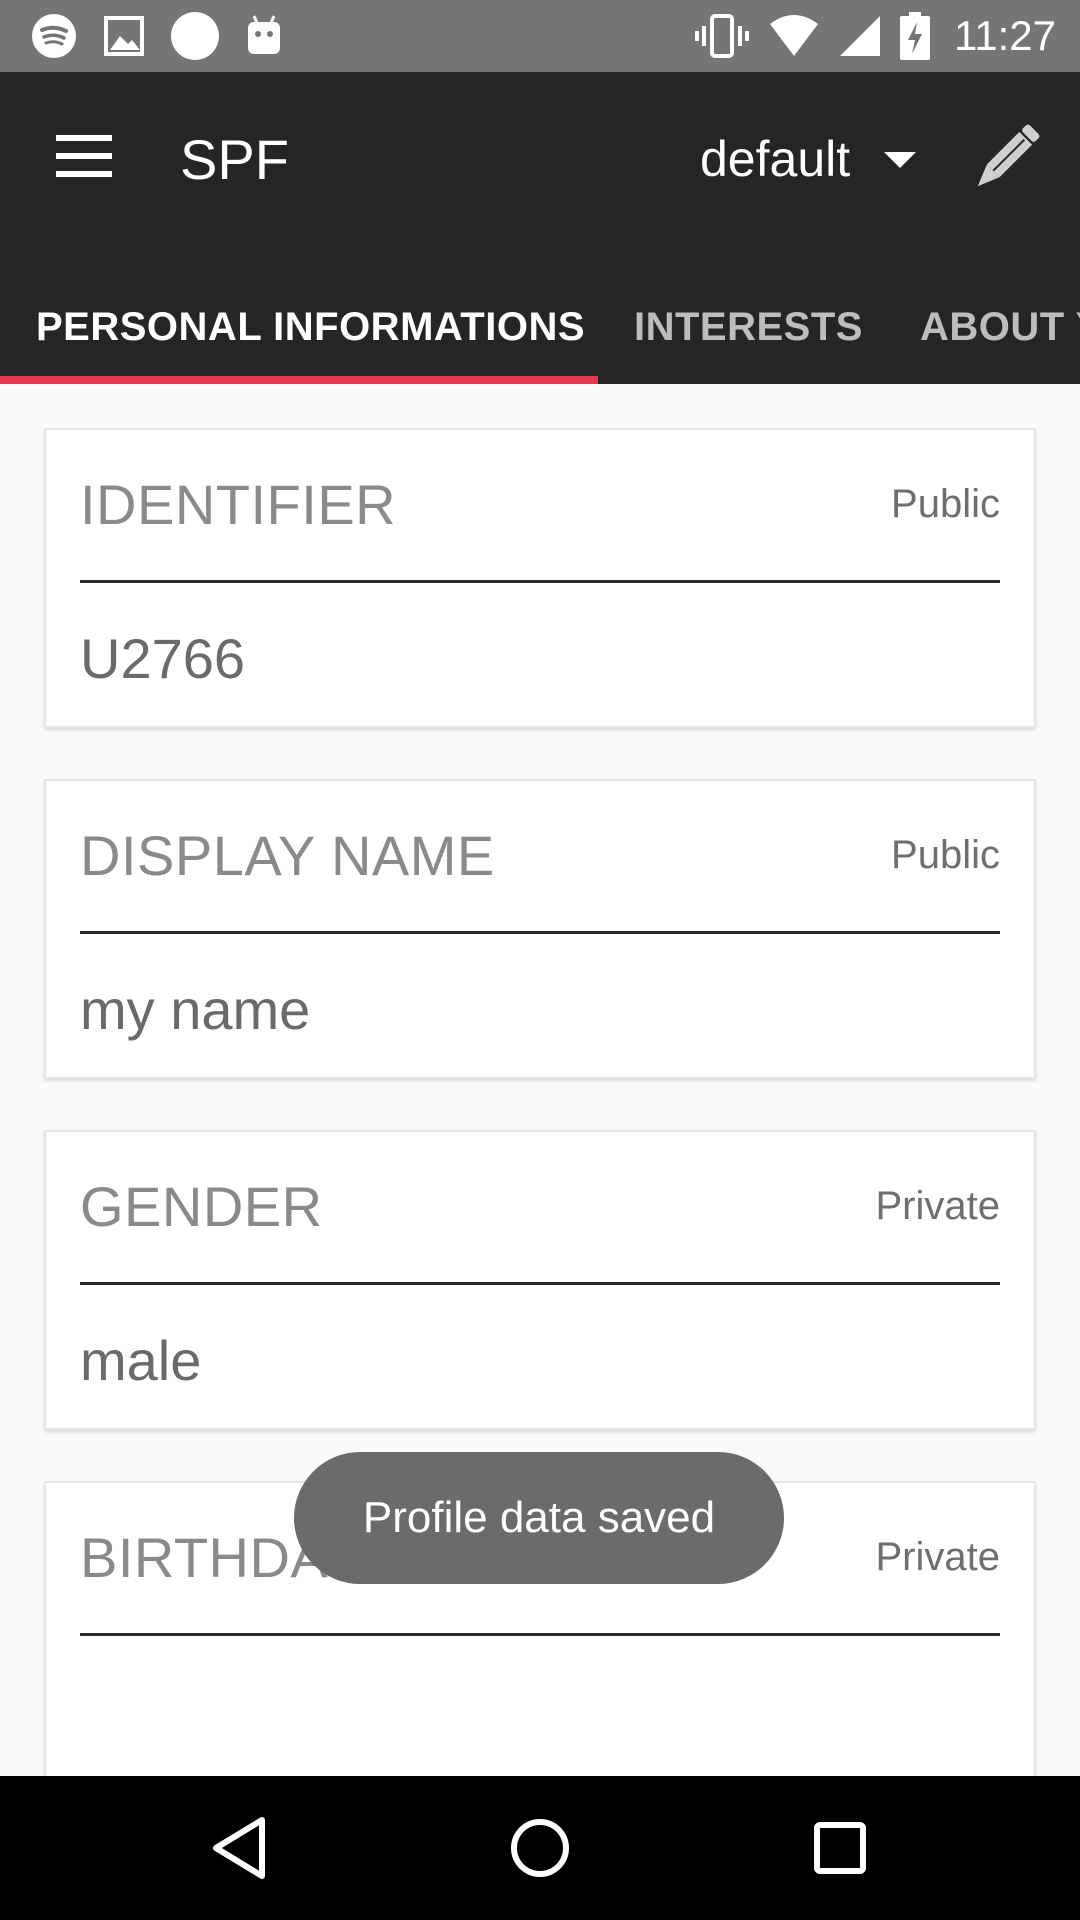  I want to click on tab-about: ABOUT Y, so click(1000, 328).